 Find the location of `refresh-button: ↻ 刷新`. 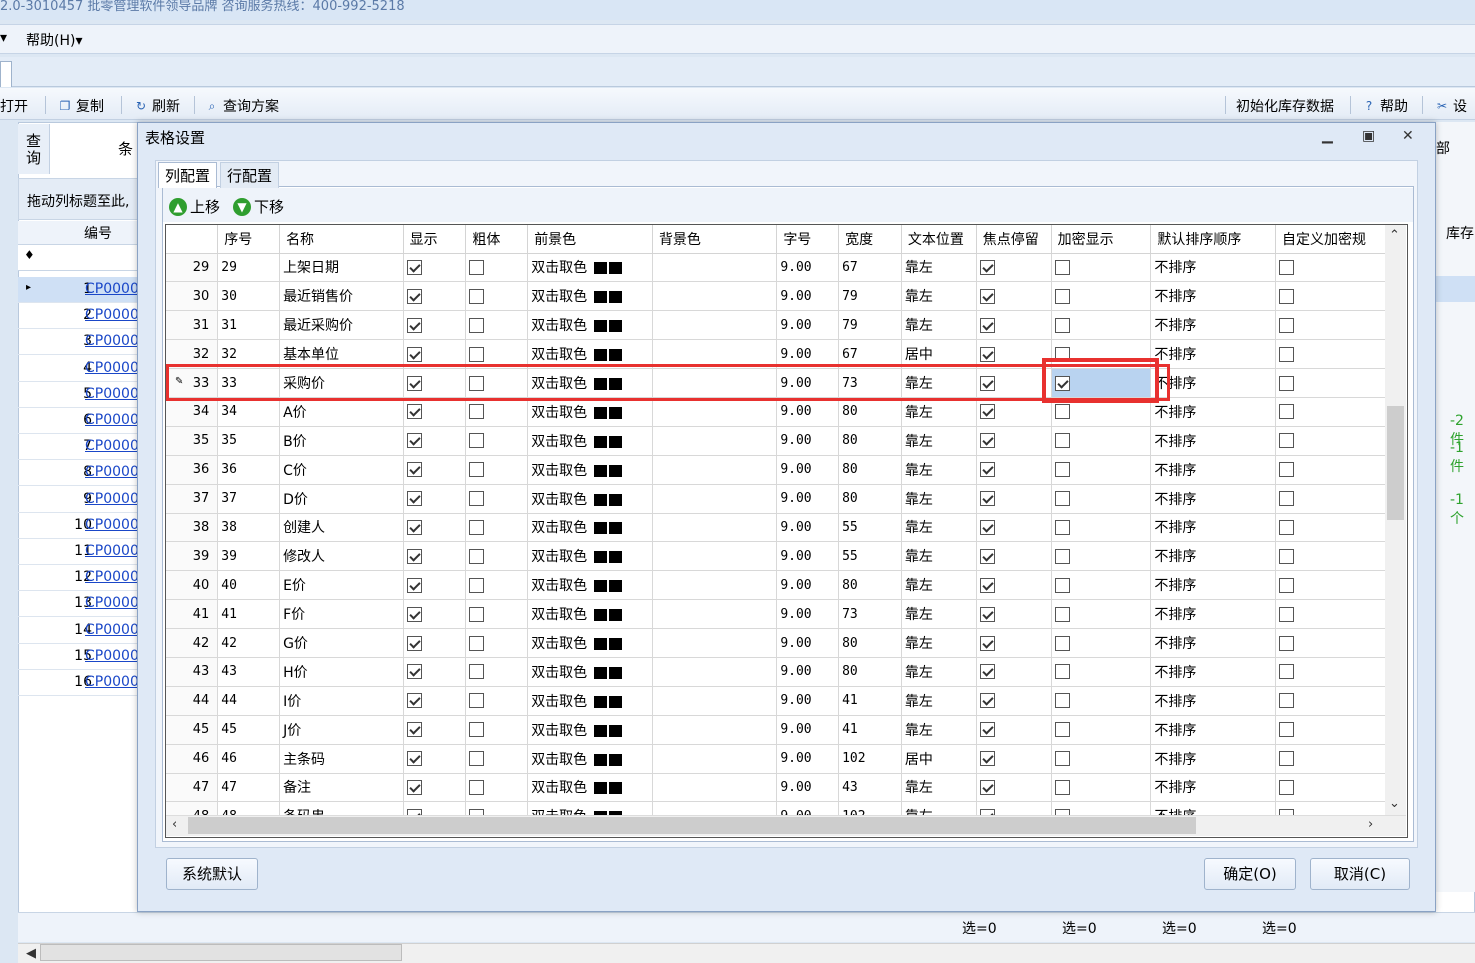

refresh-button: ↻ 刷新 is located at coordinates (156, 106).